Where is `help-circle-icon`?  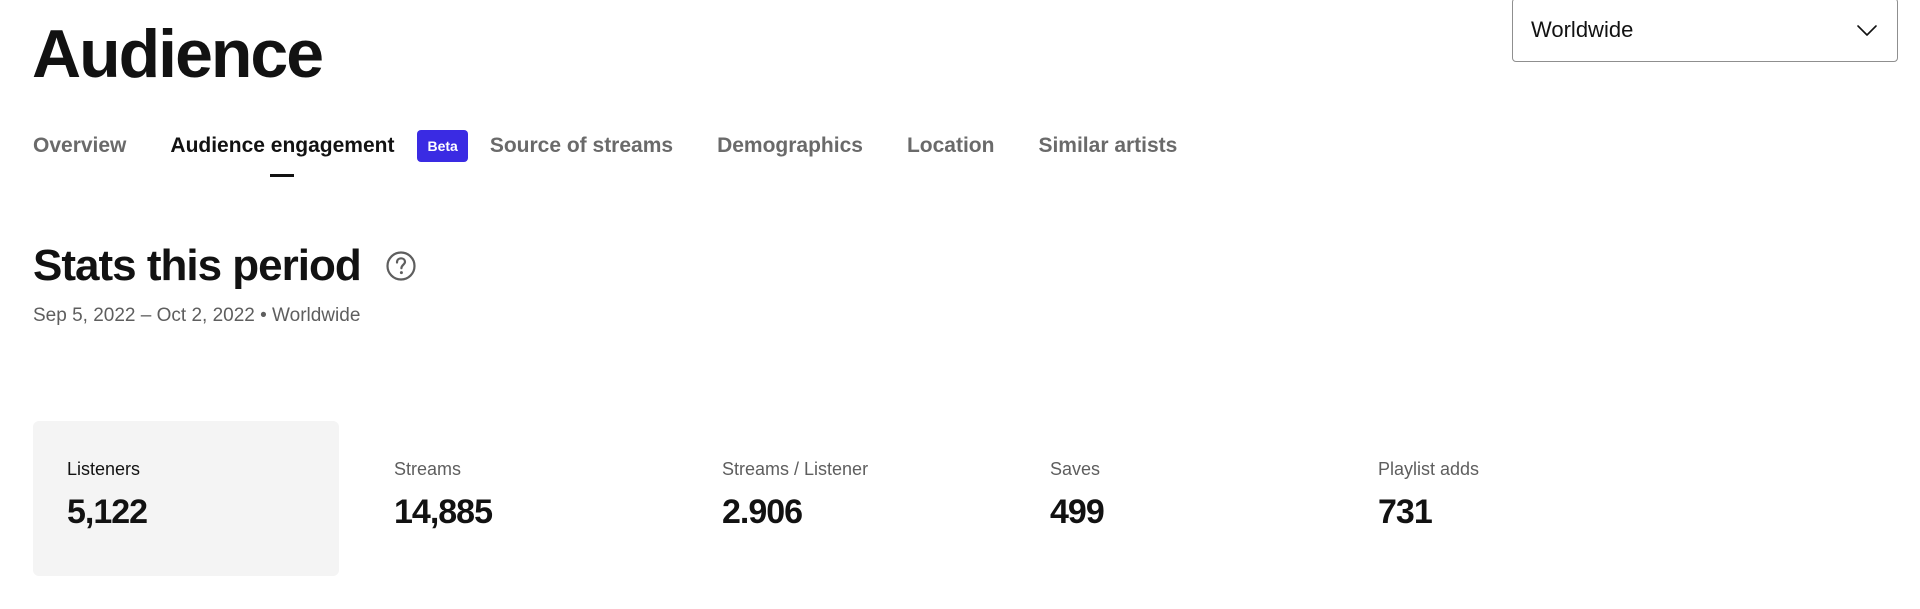 help-circle-icon is located at coordinates (401, 266).